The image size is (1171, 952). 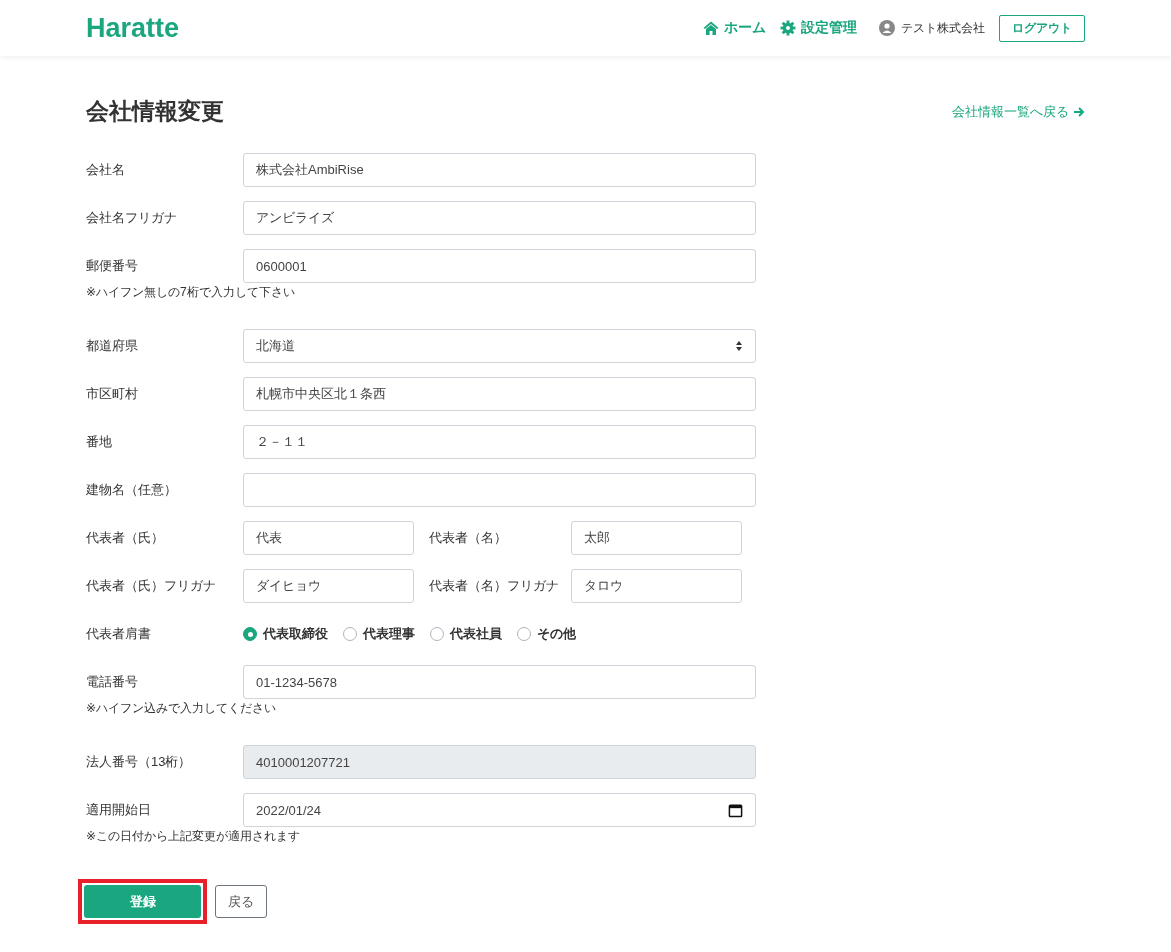 What do you see at coordinates (499, 266) in the screenshot?
I see `text-field: 0600001` at bounding box center [499, 266].